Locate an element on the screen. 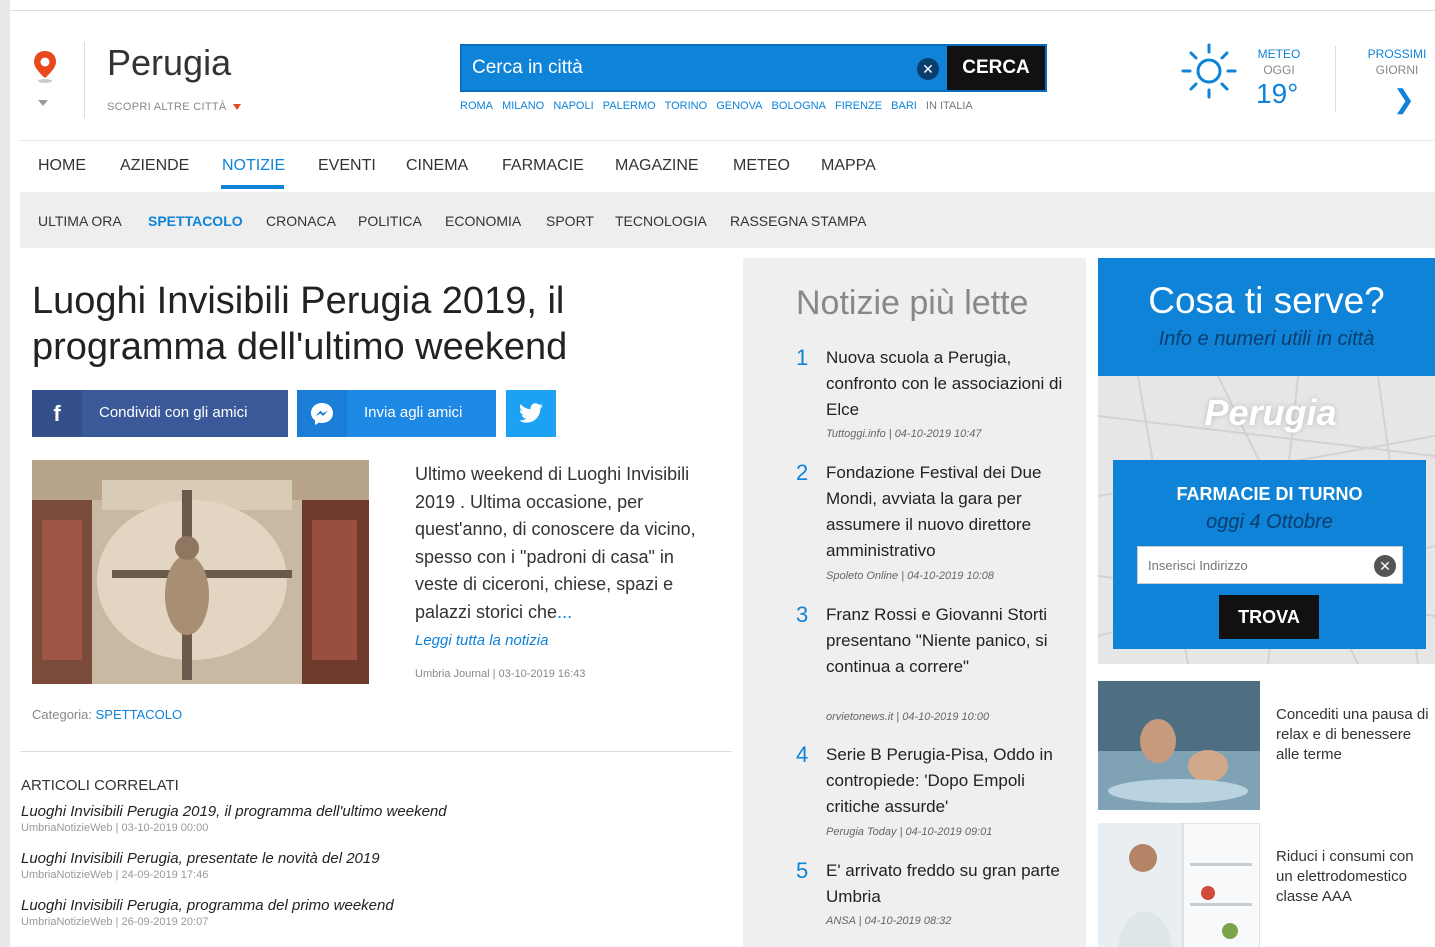  meteo-today-label: METEO OGGI is located at coordinates (1279, 62).